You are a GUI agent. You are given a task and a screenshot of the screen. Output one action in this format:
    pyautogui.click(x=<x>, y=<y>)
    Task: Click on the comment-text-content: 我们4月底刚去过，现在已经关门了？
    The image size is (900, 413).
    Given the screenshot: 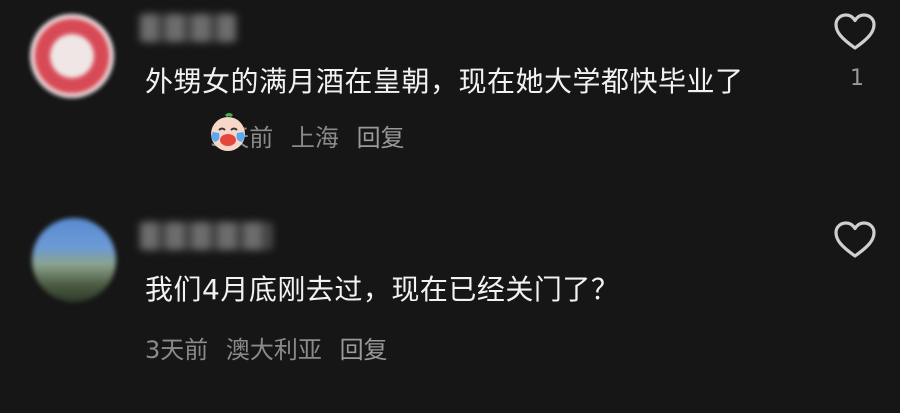 What is the action you would take?
    pyautogui.click(x=382, y=289)
    